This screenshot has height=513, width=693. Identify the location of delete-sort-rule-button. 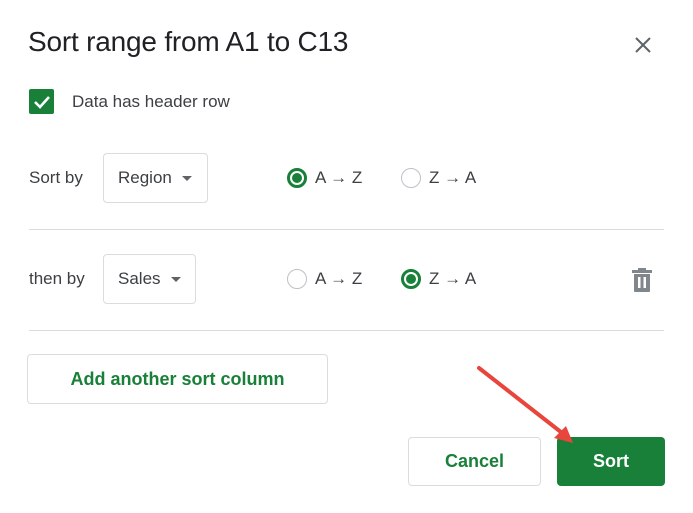
(642, 280).